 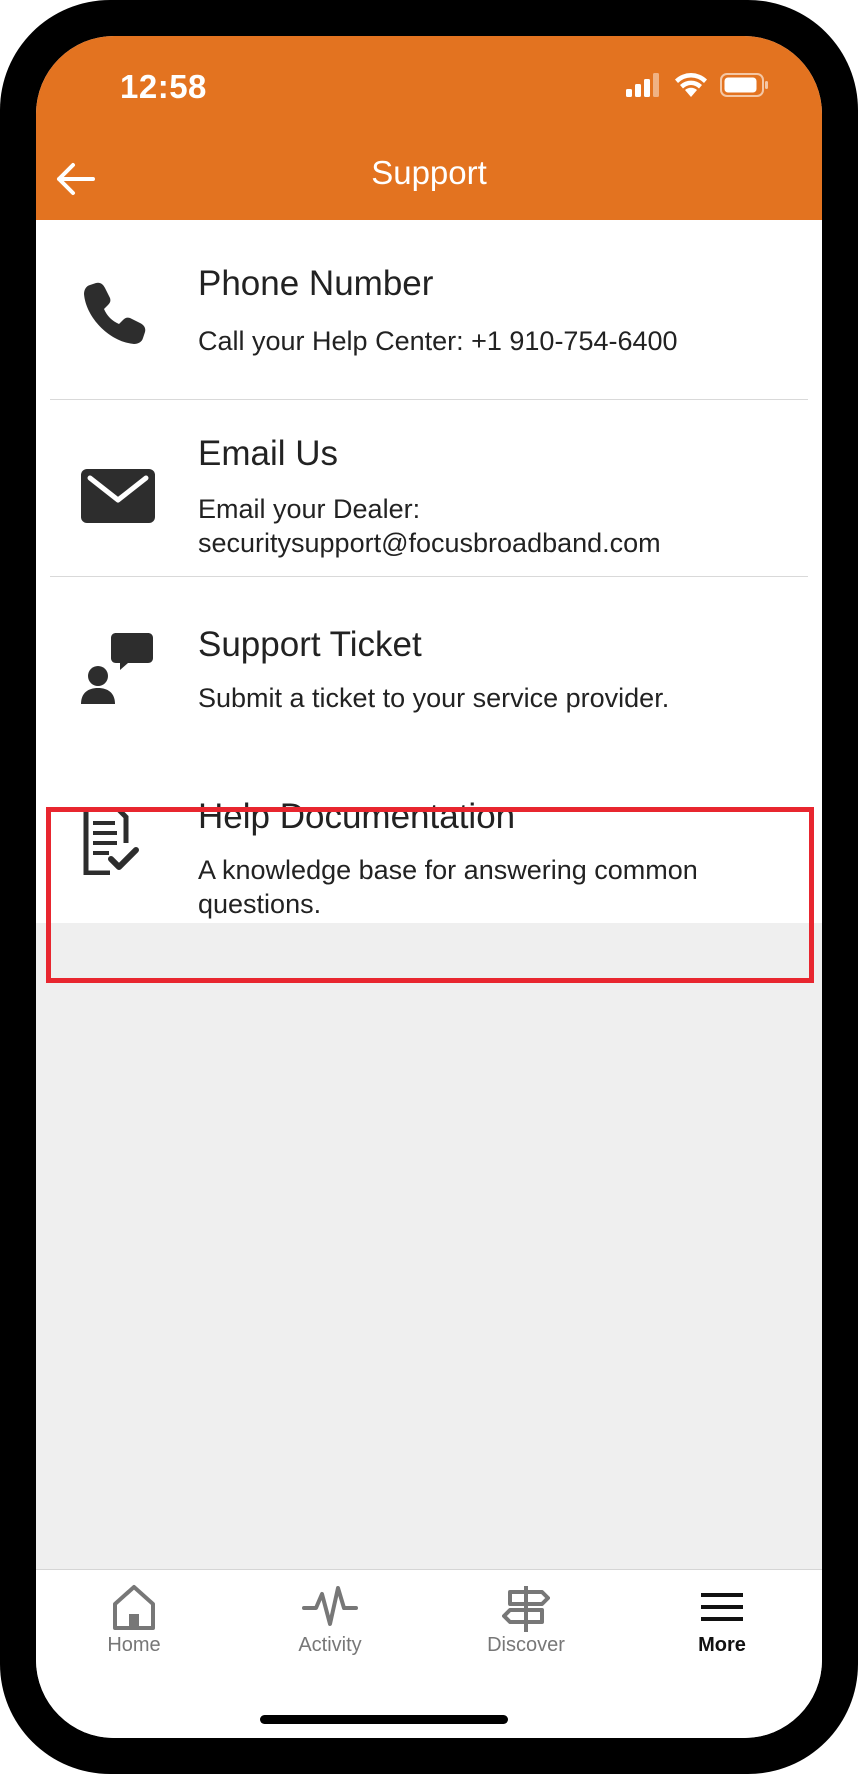 What do you see at coordinates (310, 644) in the screenshot?
I see `option-title: Support Ticket` at bounding box center [310, 644].